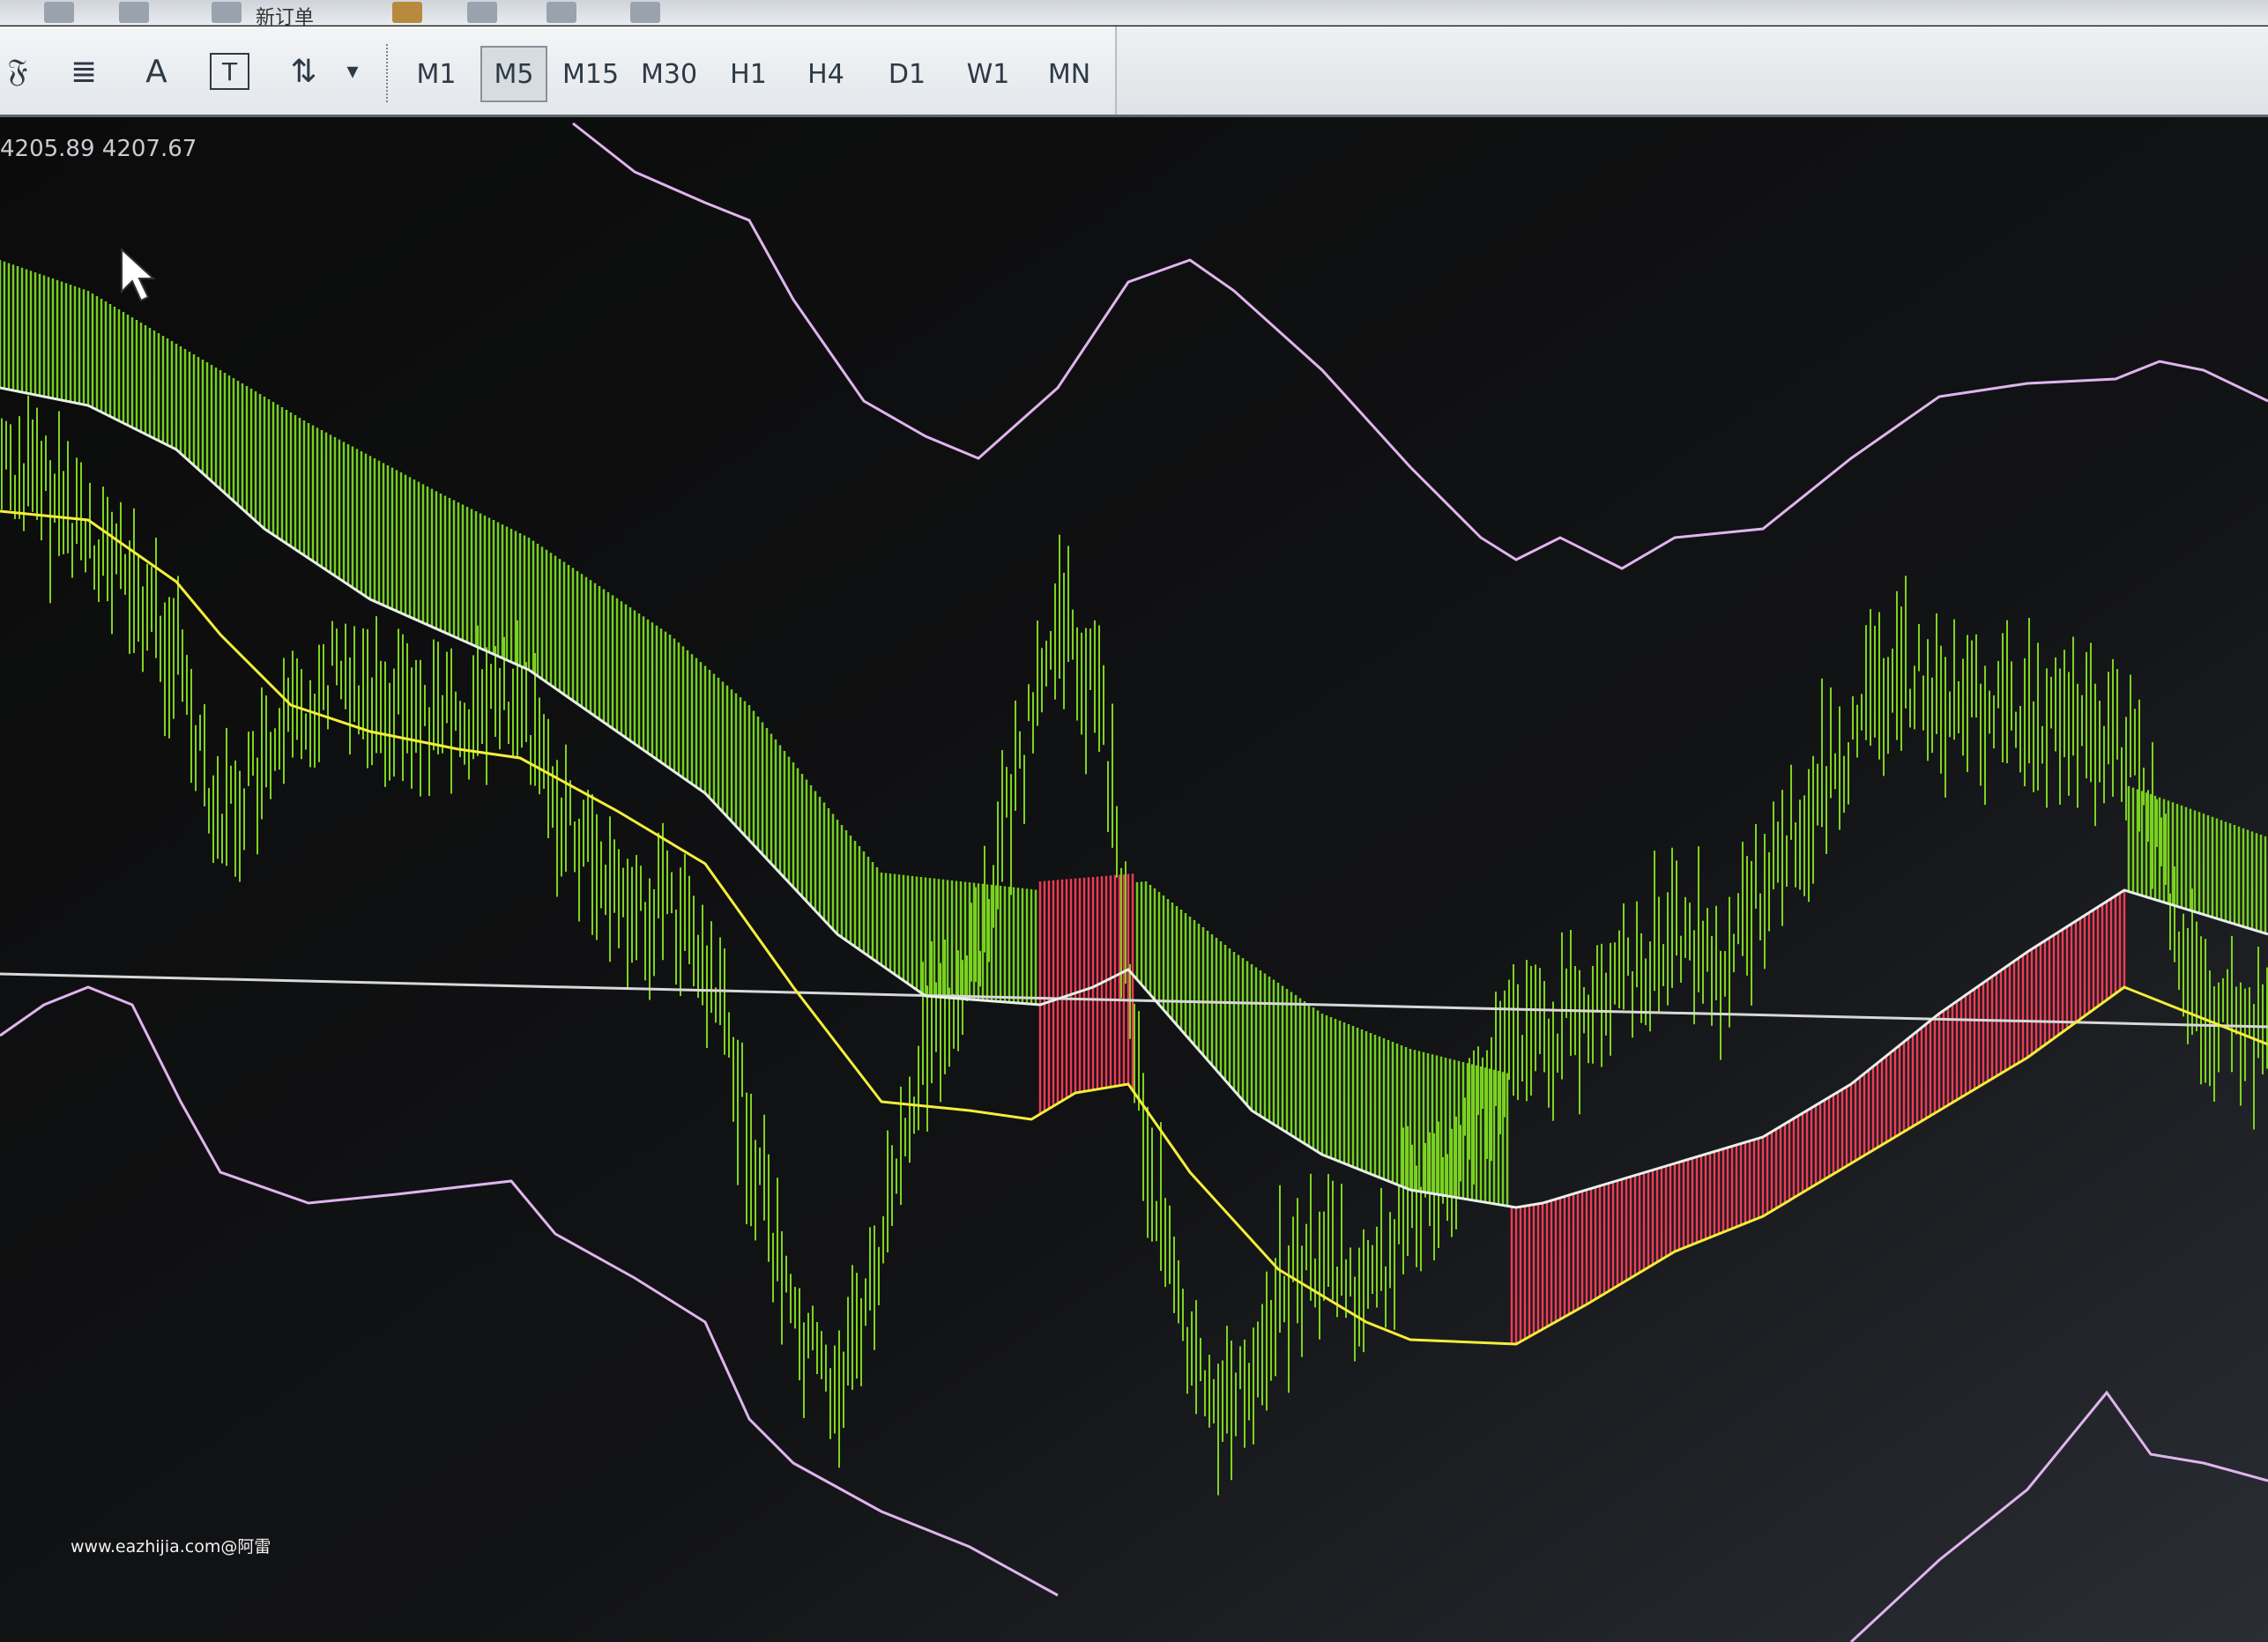 This screenshot has height=1642, width=2268. Describe the element at coordinates (98, 149) in the screenshot. I see `price-readout: 4205.89 4207.67` at that location.